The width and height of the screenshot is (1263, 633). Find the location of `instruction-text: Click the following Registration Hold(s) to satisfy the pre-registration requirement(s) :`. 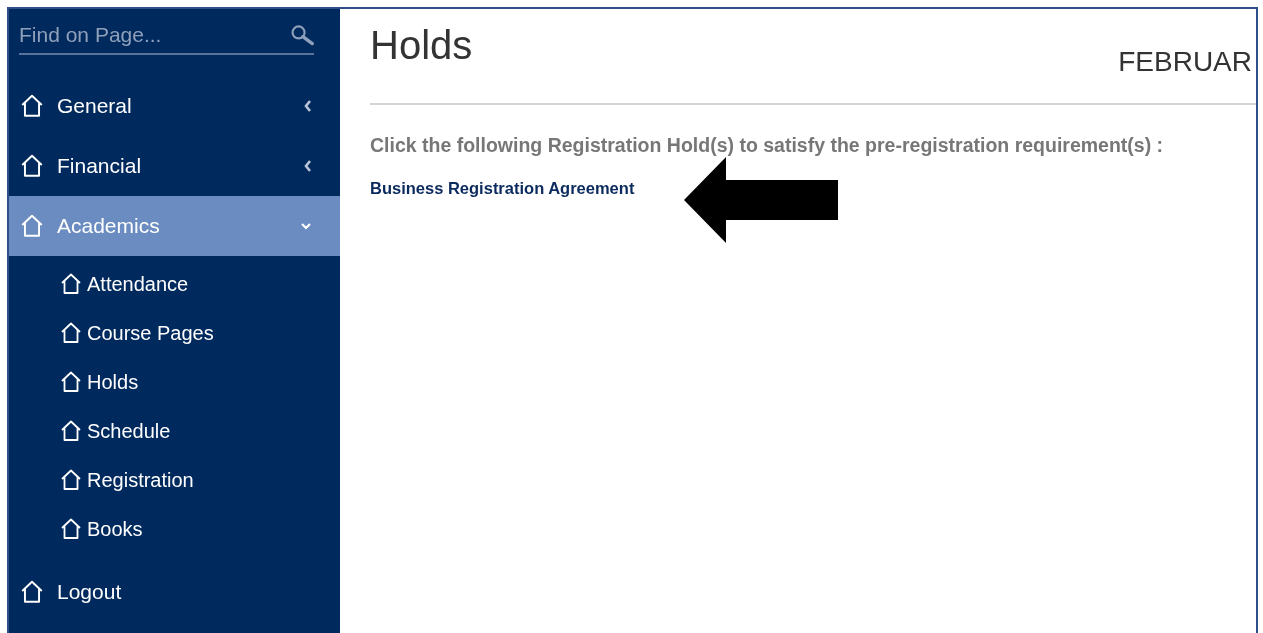

instruction-text: Click the following Registration Hold(s) to satisfy the pre-registration requirement(s) : is located at coordinates (767, 145).